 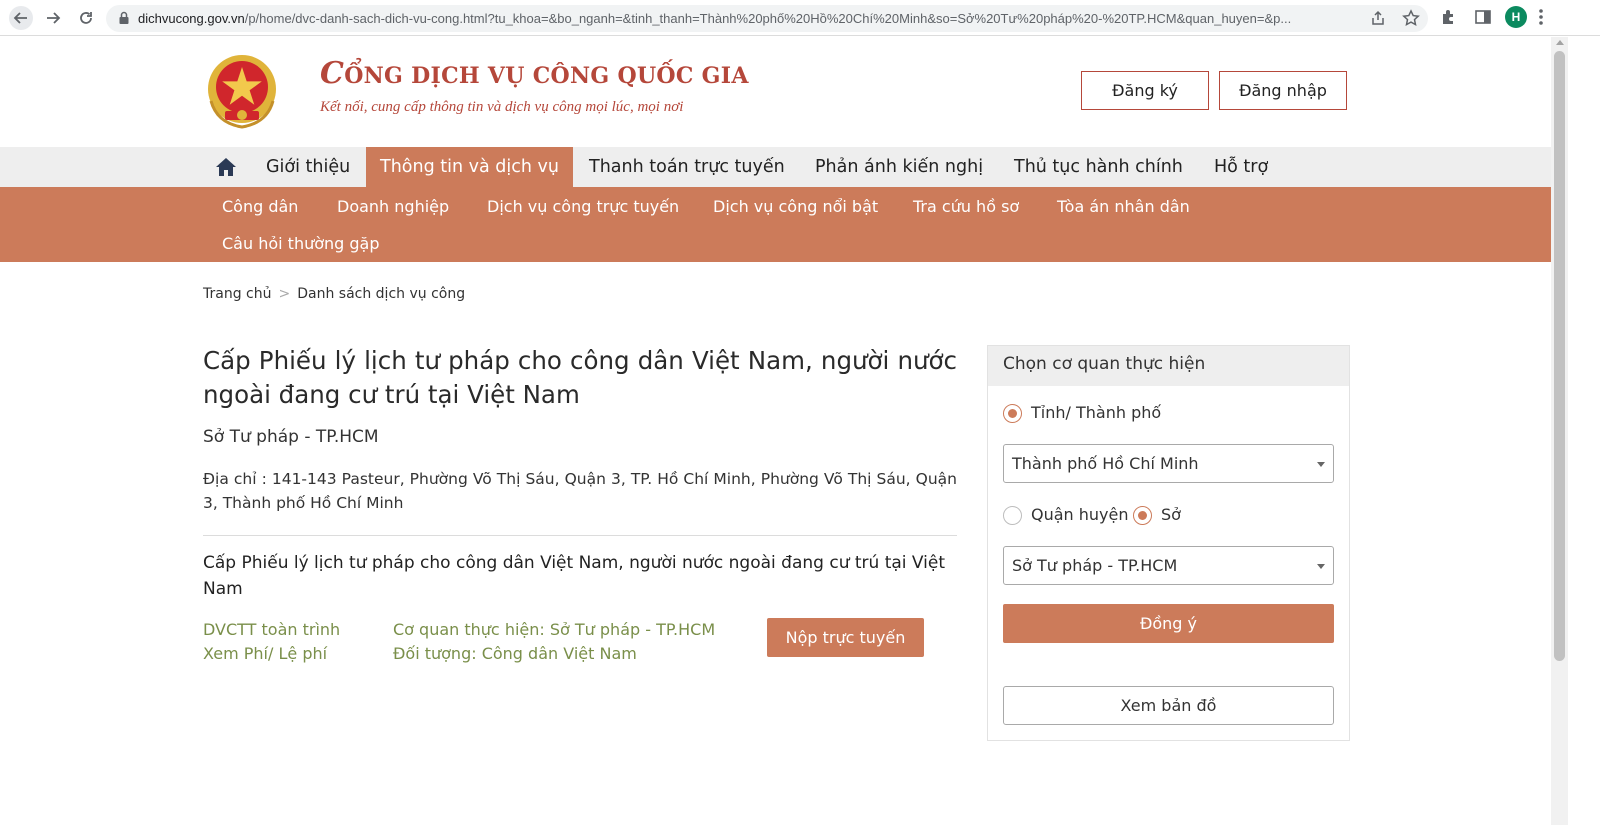 I want to click on nav-item-gioi-thieu: Giới thiệu, so click(x=308, y=167).